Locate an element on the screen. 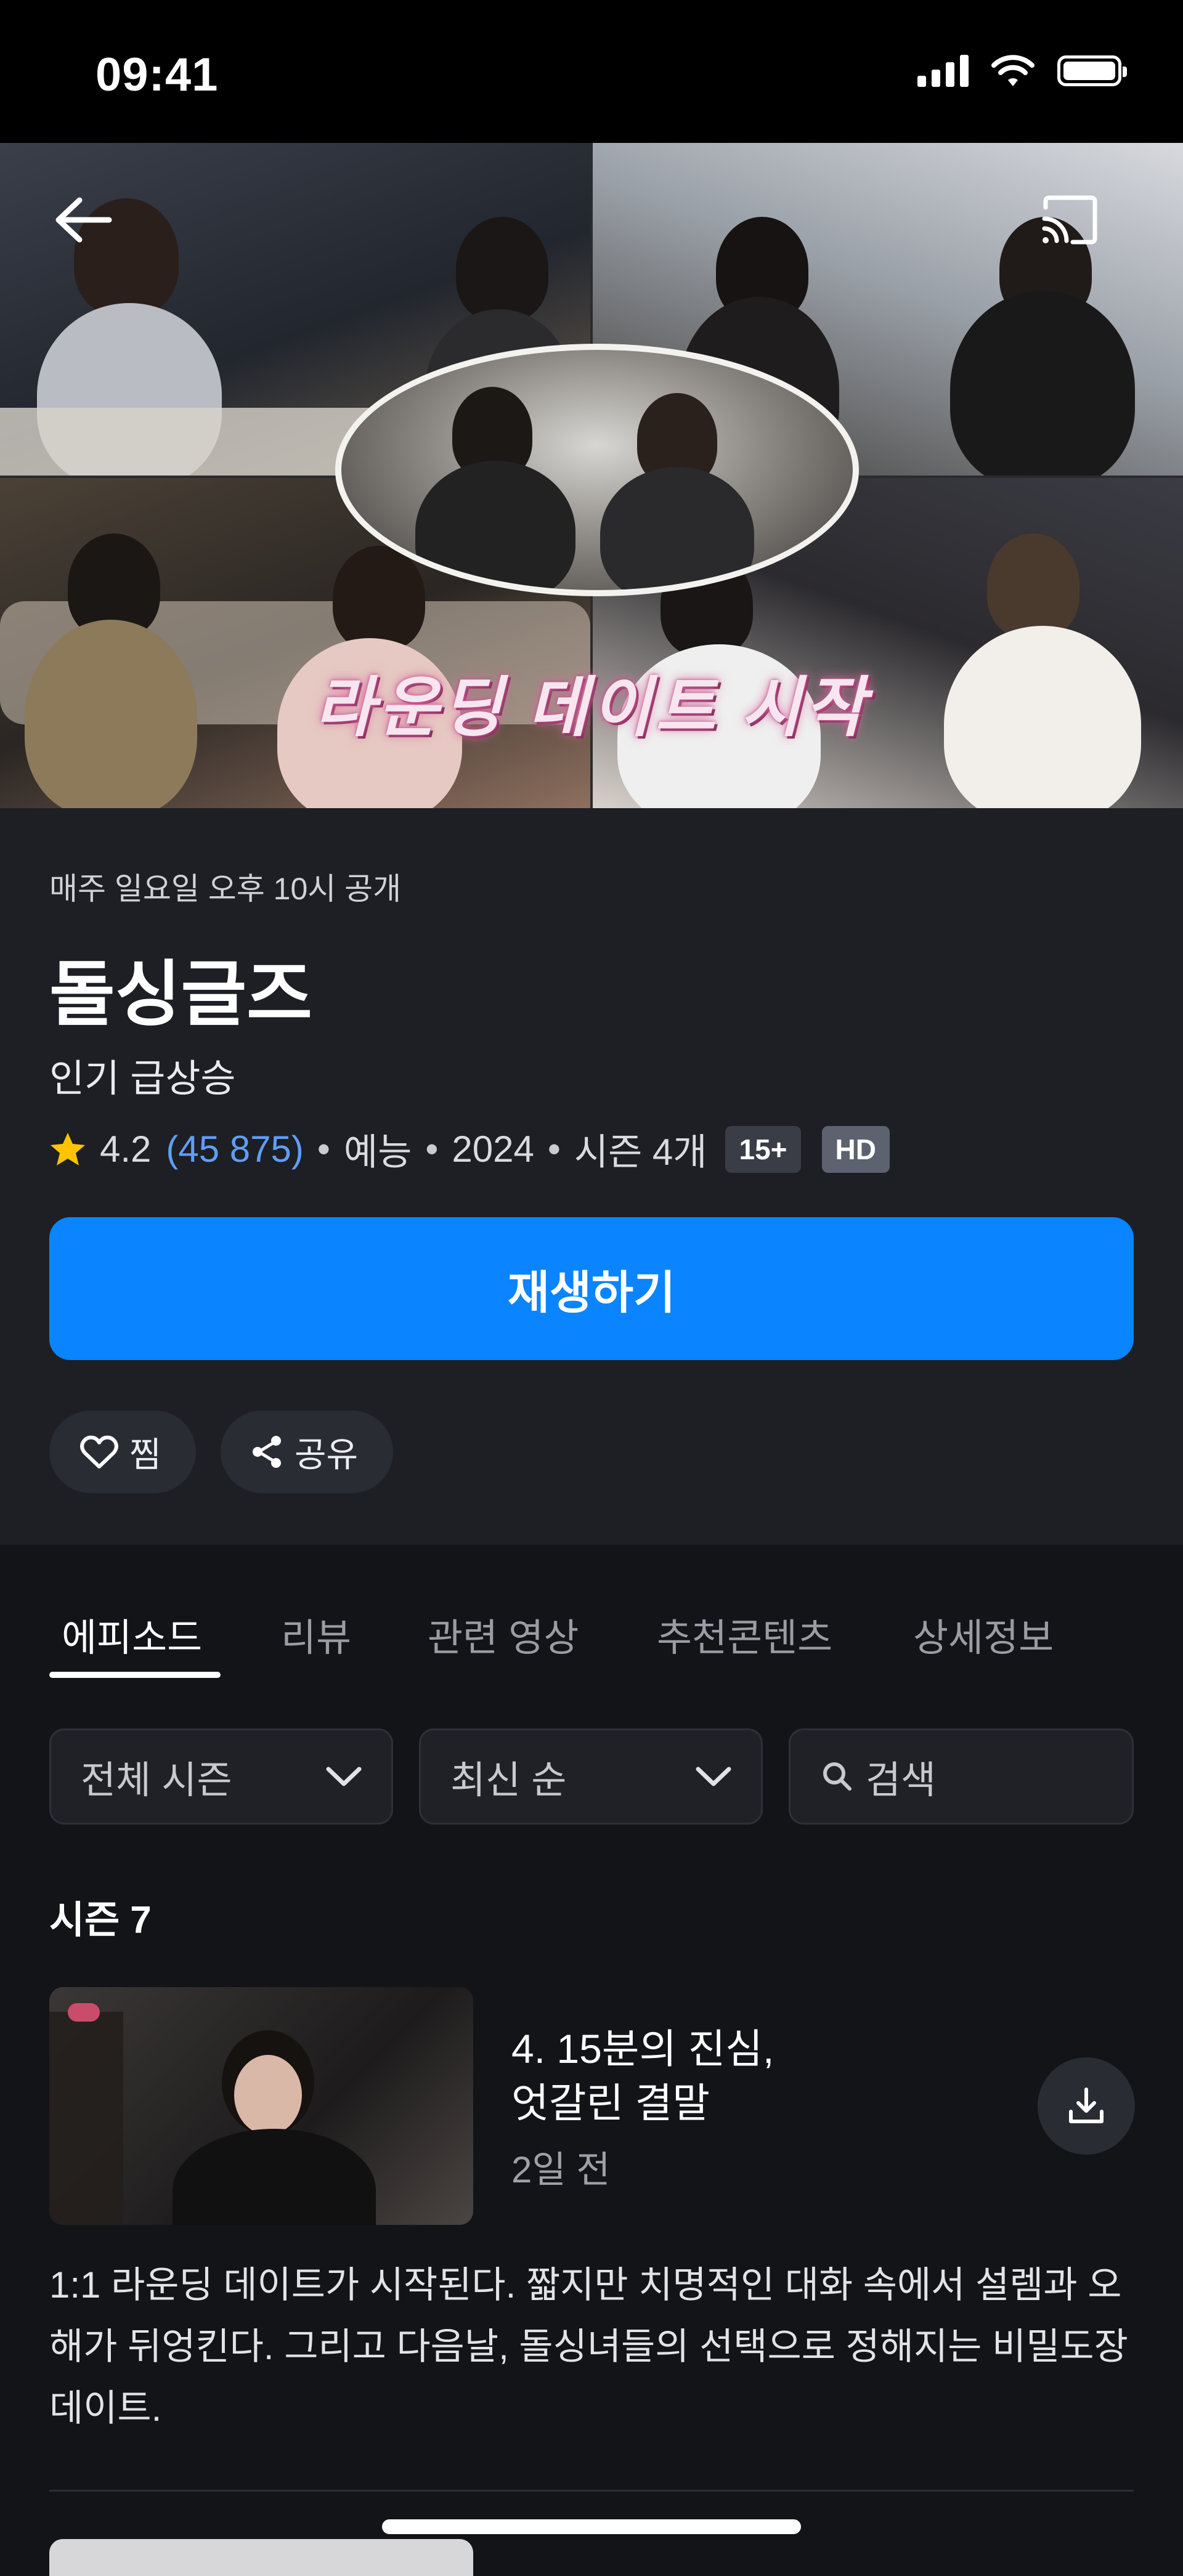 The height and width of the screenshot is (2576, 1183). season-heading: 시즌 7 is located at coordinates (100, 1920).